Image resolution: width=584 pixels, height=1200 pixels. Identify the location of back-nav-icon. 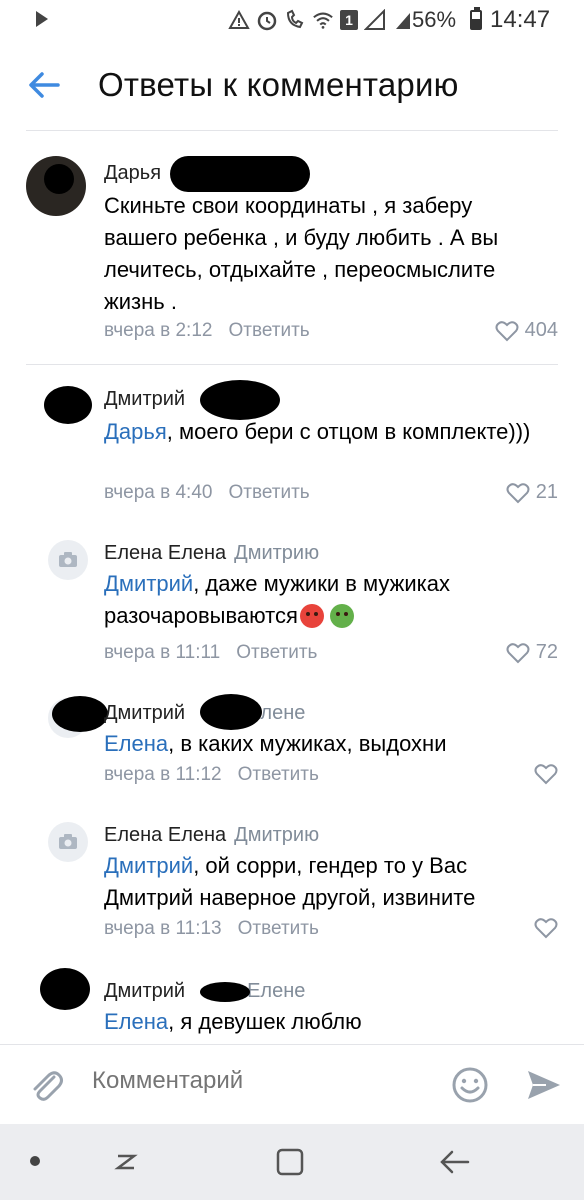
(455, 1162).